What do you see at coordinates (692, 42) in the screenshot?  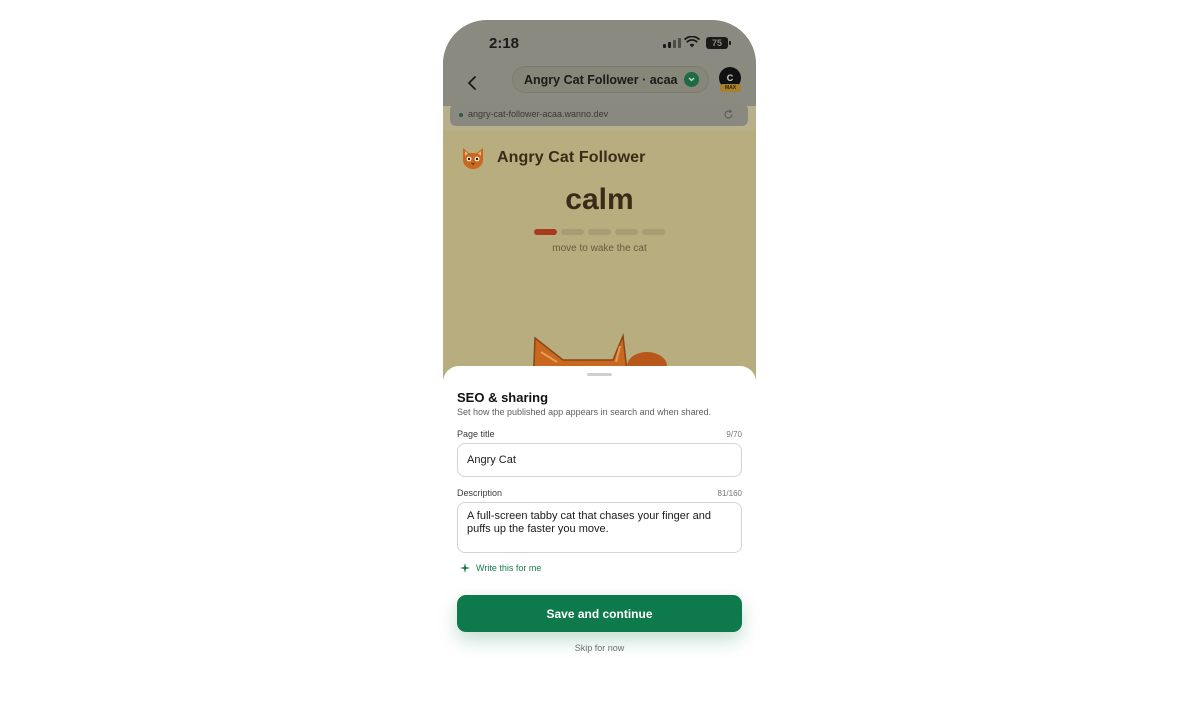 I see `wifi-icon` at bounding box center [692, 42].